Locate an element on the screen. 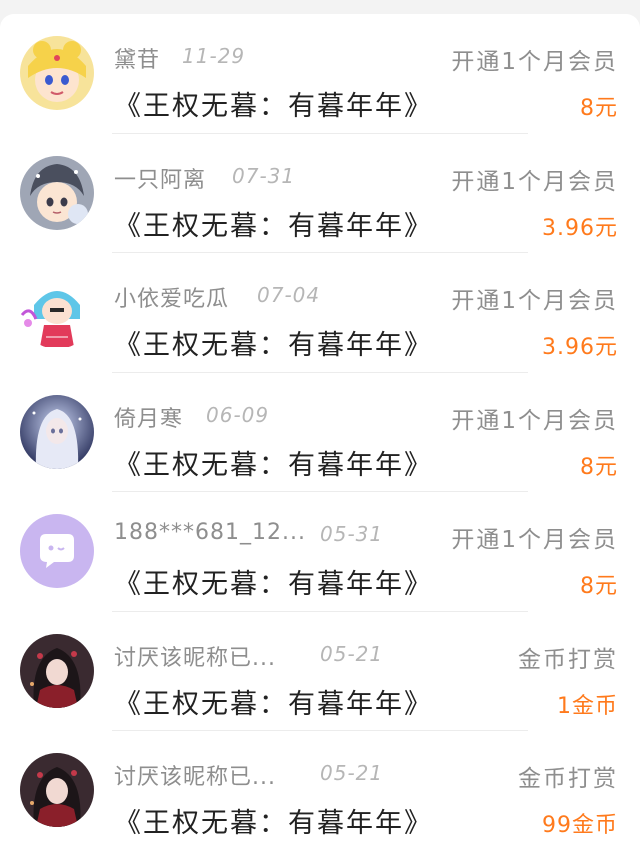 The width and height of the screenshot is (640, 847). record-row: 倚月寒 06-09 开通1个月会员 《王权无暮：有暮年年》 8元 is located at coordinates (320, 433).